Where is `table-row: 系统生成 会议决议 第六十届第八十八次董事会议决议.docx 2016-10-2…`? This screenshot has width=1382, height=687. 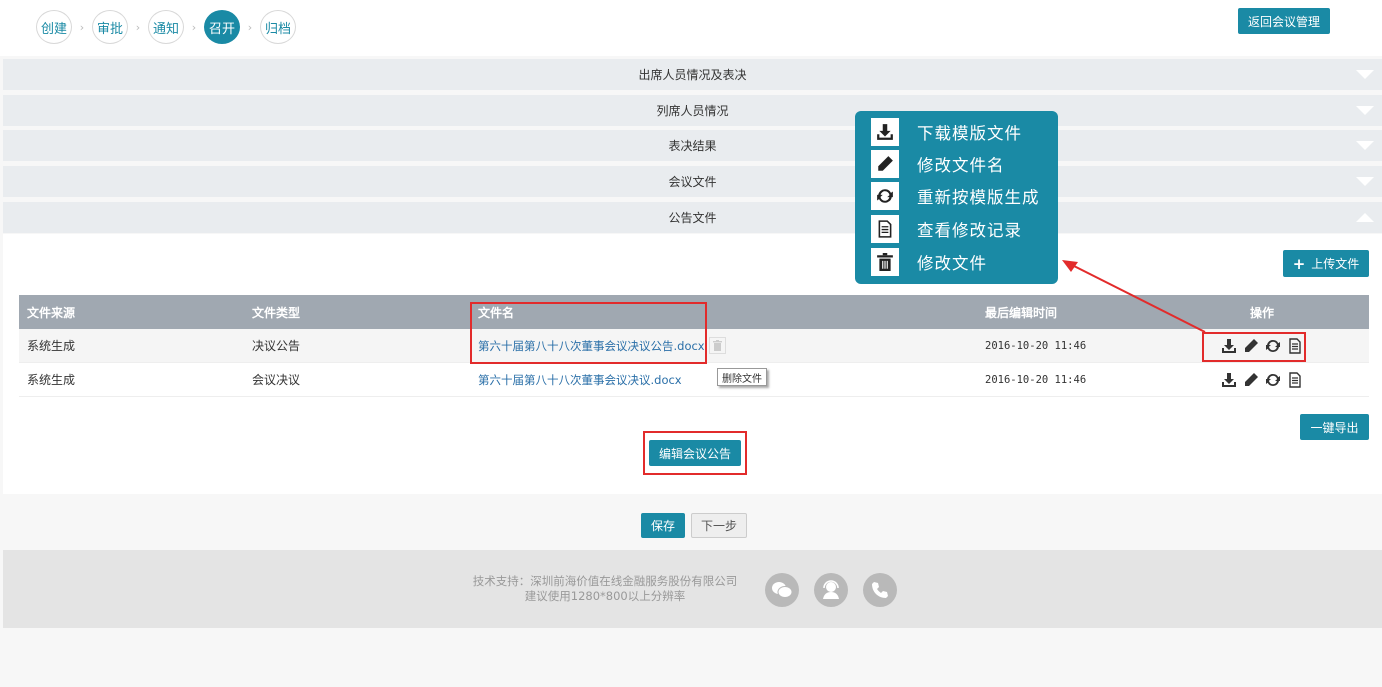 table-row: 系统生成 会议决议 第六十届第八十八次董事会议决议.docx 2016-10-2… is located at coordinates (694, 380).